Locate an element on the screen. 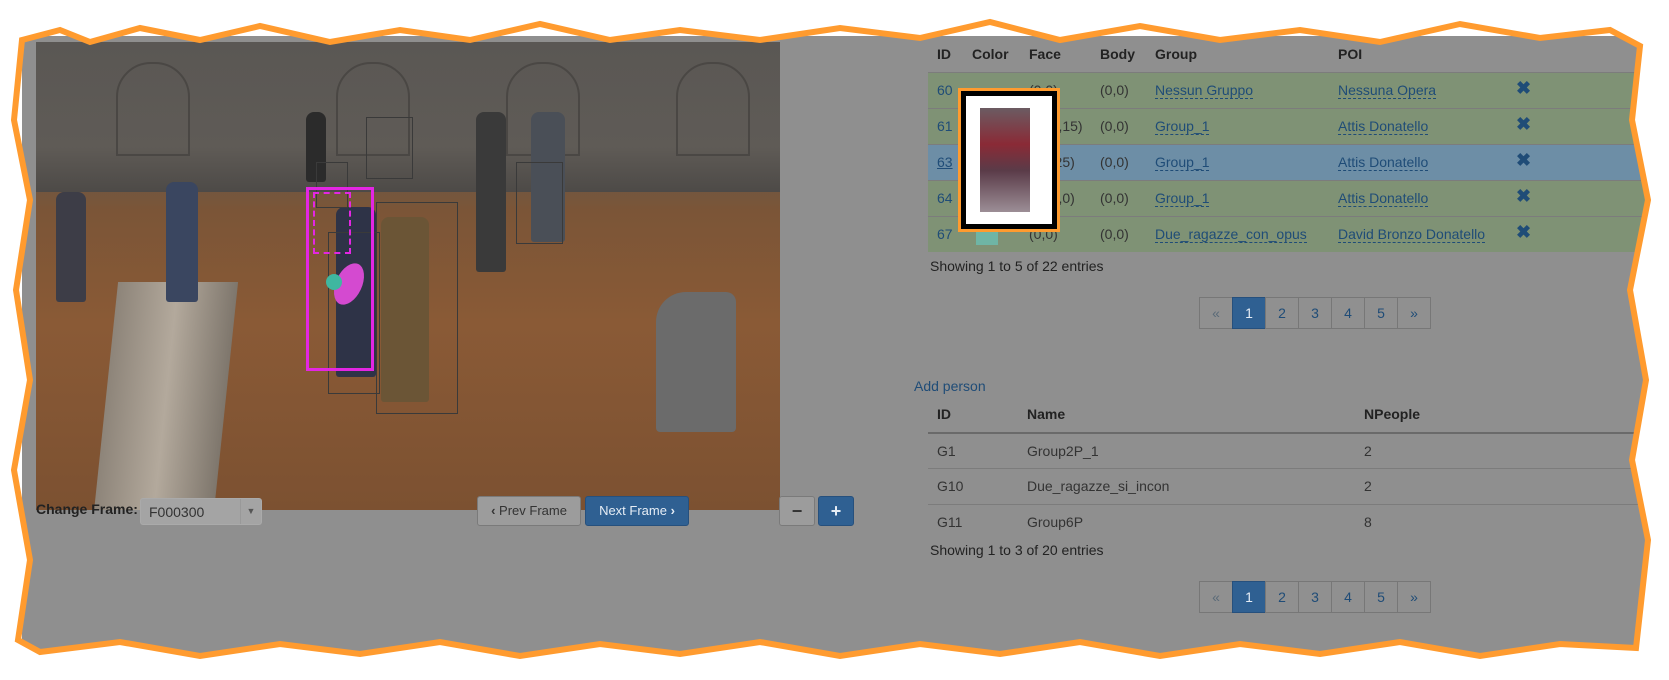 This screenshot has height=680, width=1669. group-npeople: 8 is located at coordinates (1368, 522).